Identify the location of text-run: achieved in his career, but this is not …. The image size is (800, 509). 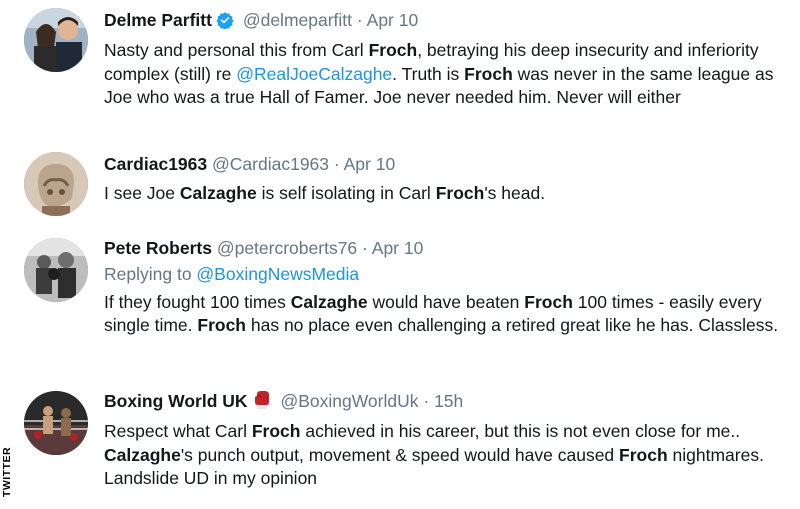
(520, 431).